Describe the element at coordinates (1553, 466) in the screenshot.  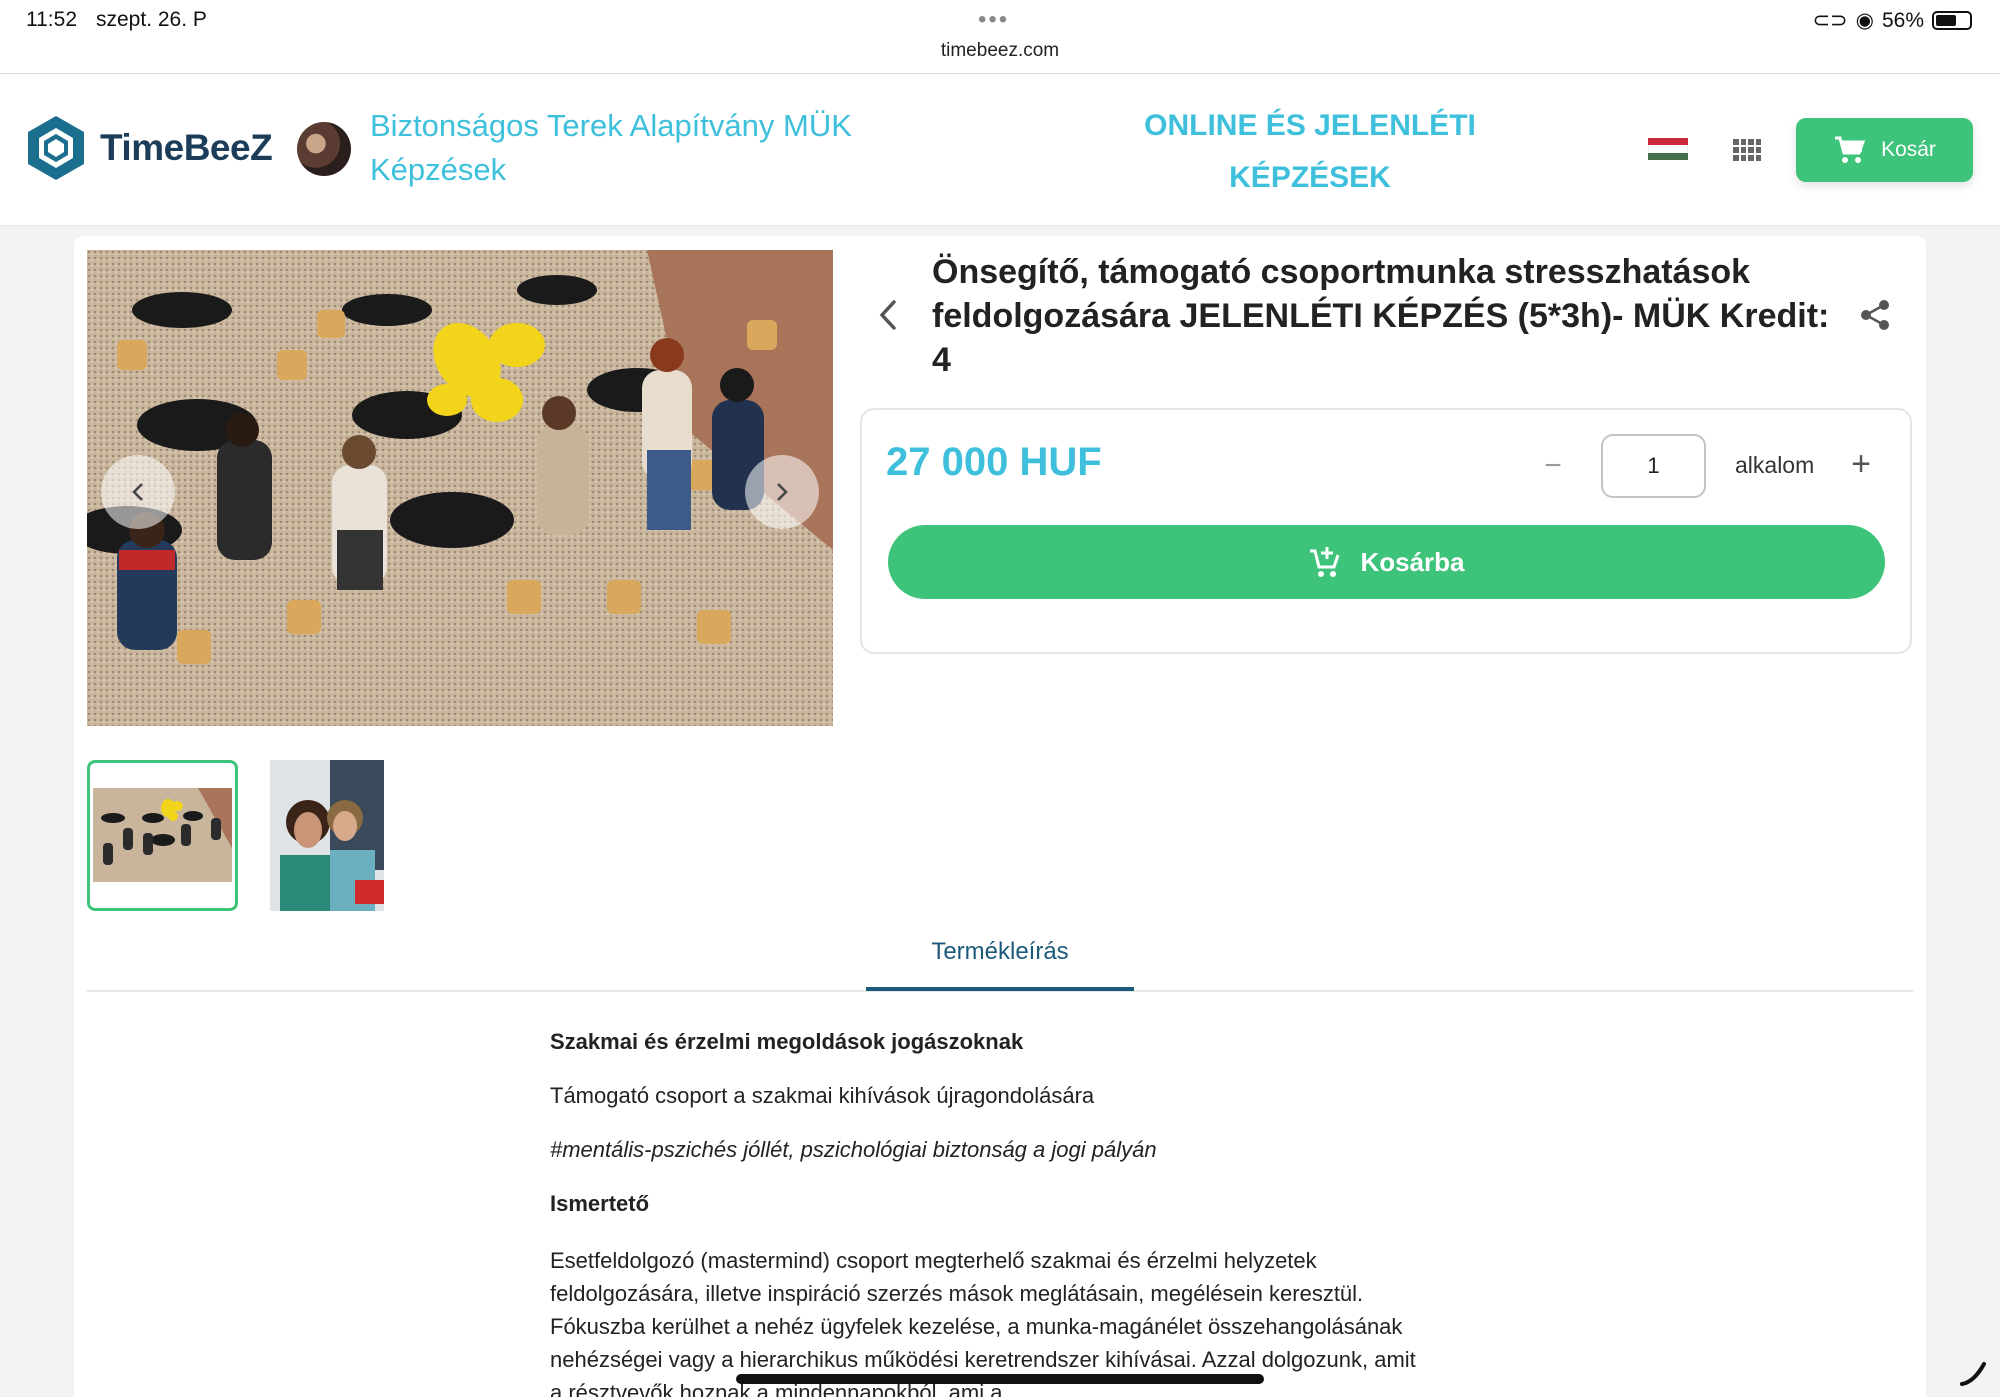
I see `minus-icon: −` at that location.